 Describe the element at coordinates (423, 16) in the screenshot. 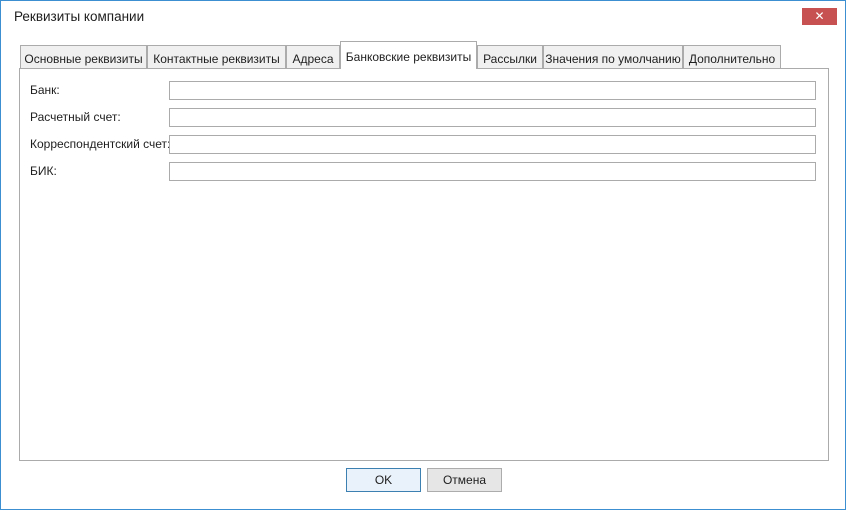

I see `title-bar: Реквизиты компании ✕` at that location.